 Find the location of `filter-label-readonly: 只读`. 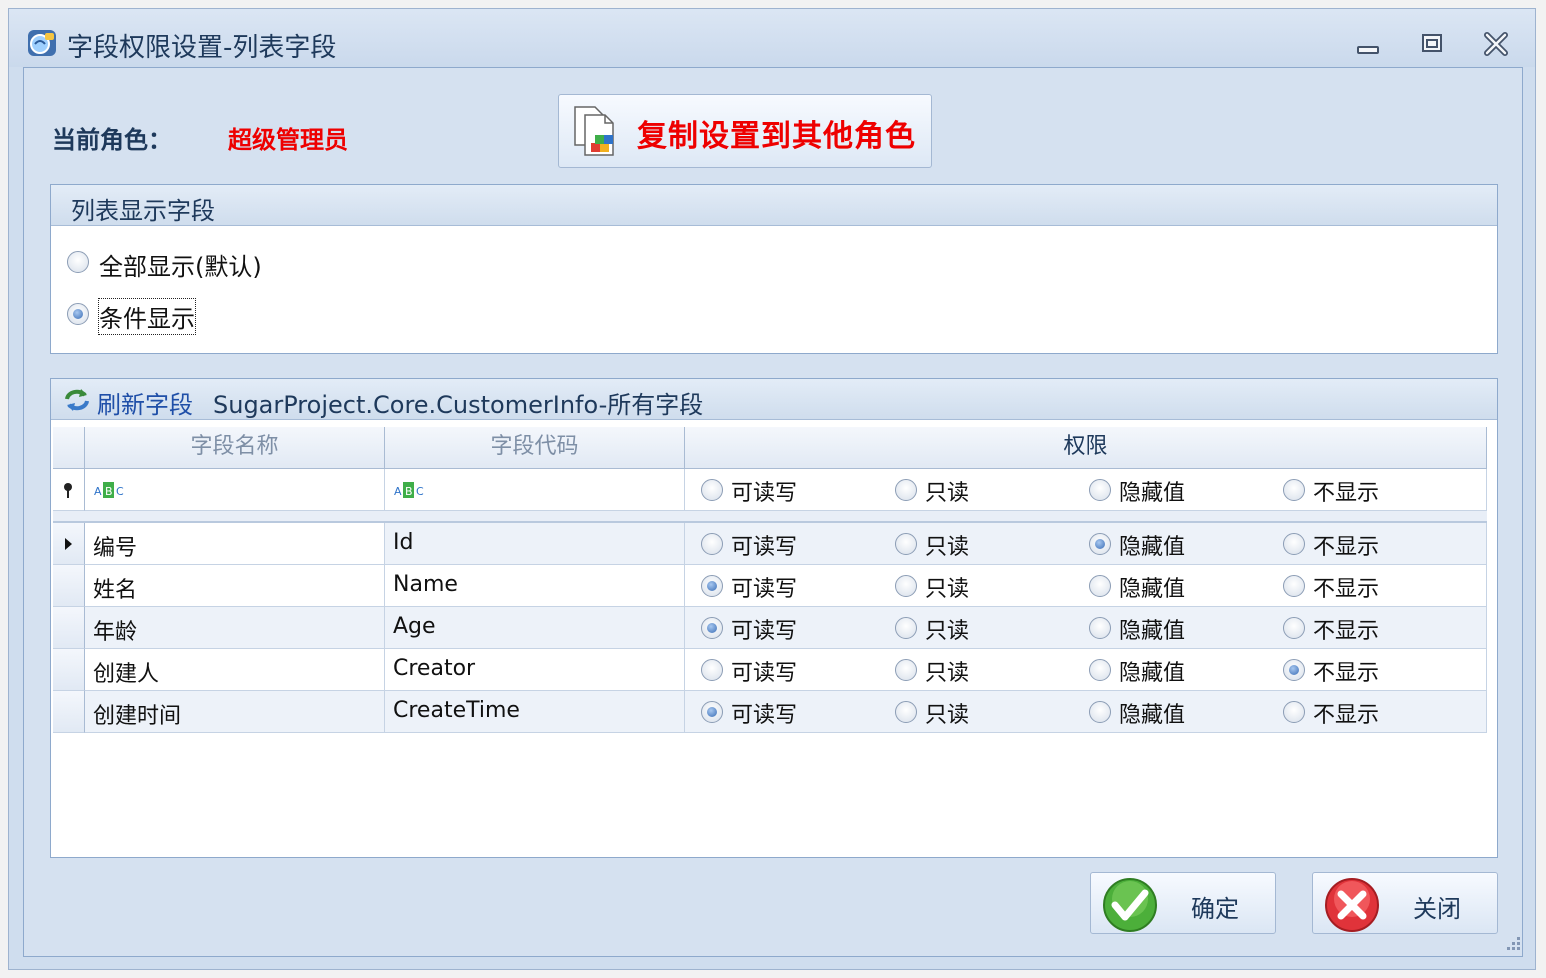

filter-label-readonly: 只读 is located at coordinates (947, 493).